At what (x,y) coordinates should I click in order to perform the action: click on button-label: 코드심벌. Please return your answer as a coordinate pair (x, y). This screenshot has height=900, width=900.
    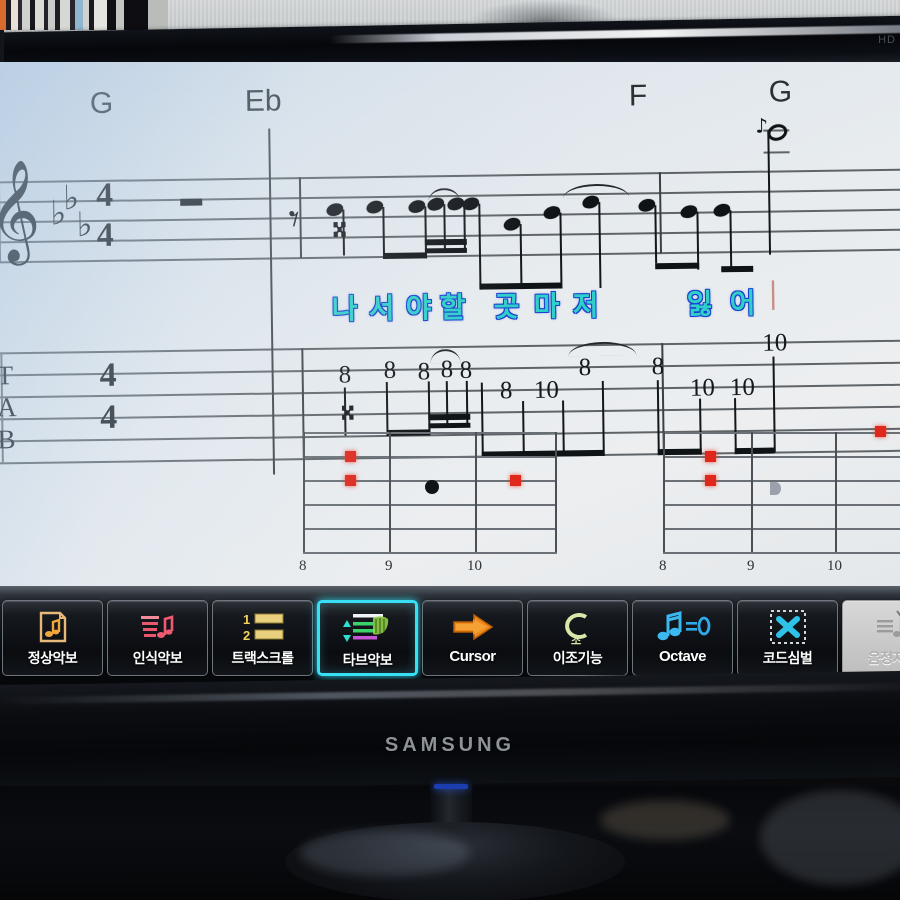
    Looking at the image, I should click on (787, 659).